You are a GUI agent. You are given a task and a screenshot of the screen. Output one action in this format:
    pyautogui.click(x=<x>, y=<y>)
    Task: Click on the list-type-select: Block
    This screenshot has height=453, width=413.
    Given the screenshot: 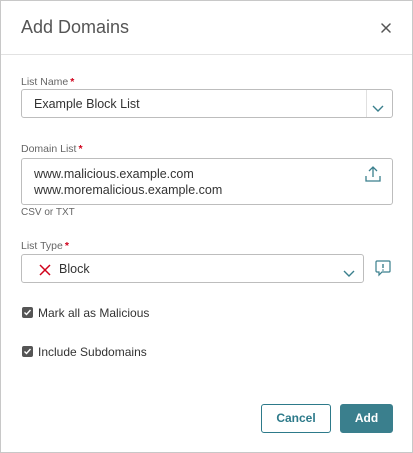 What is the action you would take?
    pyautogui.click(x=192, y=268)
    